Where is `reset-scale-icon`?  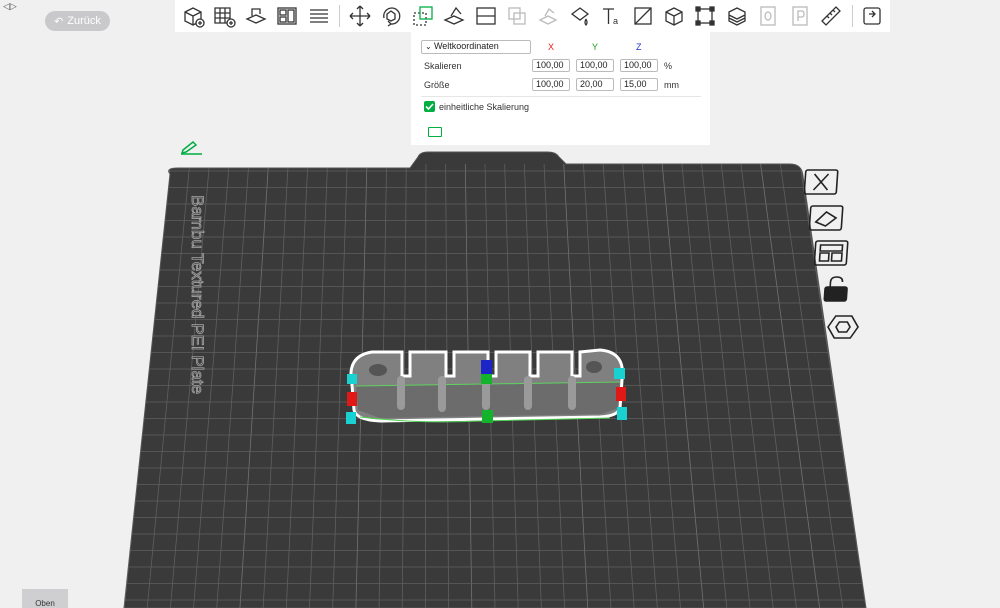
reset-scale-icon is located at coordinates (435, 132).